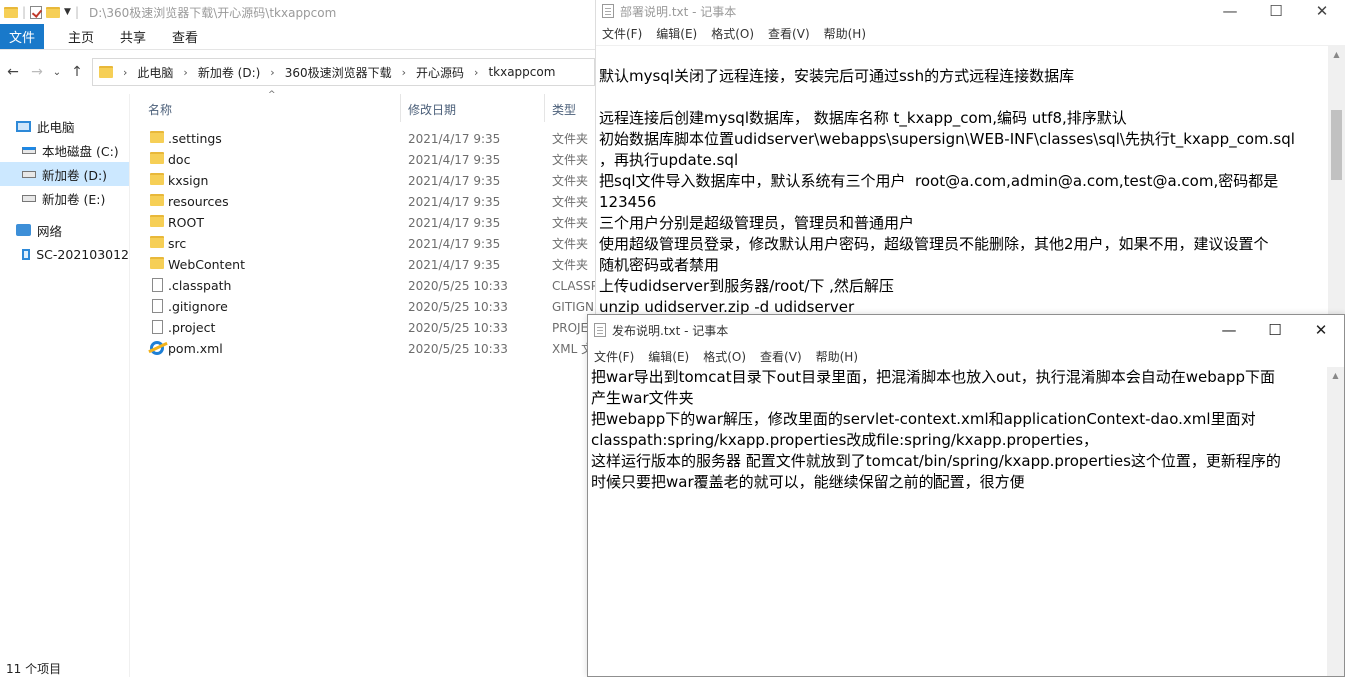 The width and height of the screenshot is (1345, 677). I want to click on breadcrumb-drive-d: 新加卷 (D:), so click(229, 72).